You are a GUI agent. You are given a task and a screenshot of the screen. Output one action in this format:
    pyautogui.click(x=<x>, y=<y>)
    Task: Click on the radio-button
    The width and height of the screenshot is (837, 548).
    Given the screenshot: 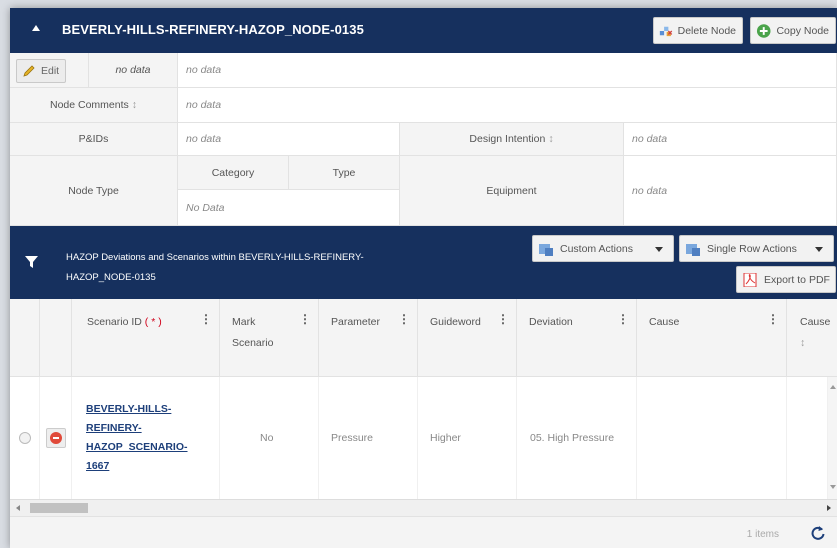 What is the action you would take?
    pyautogui.click(x=25, y=438)
    